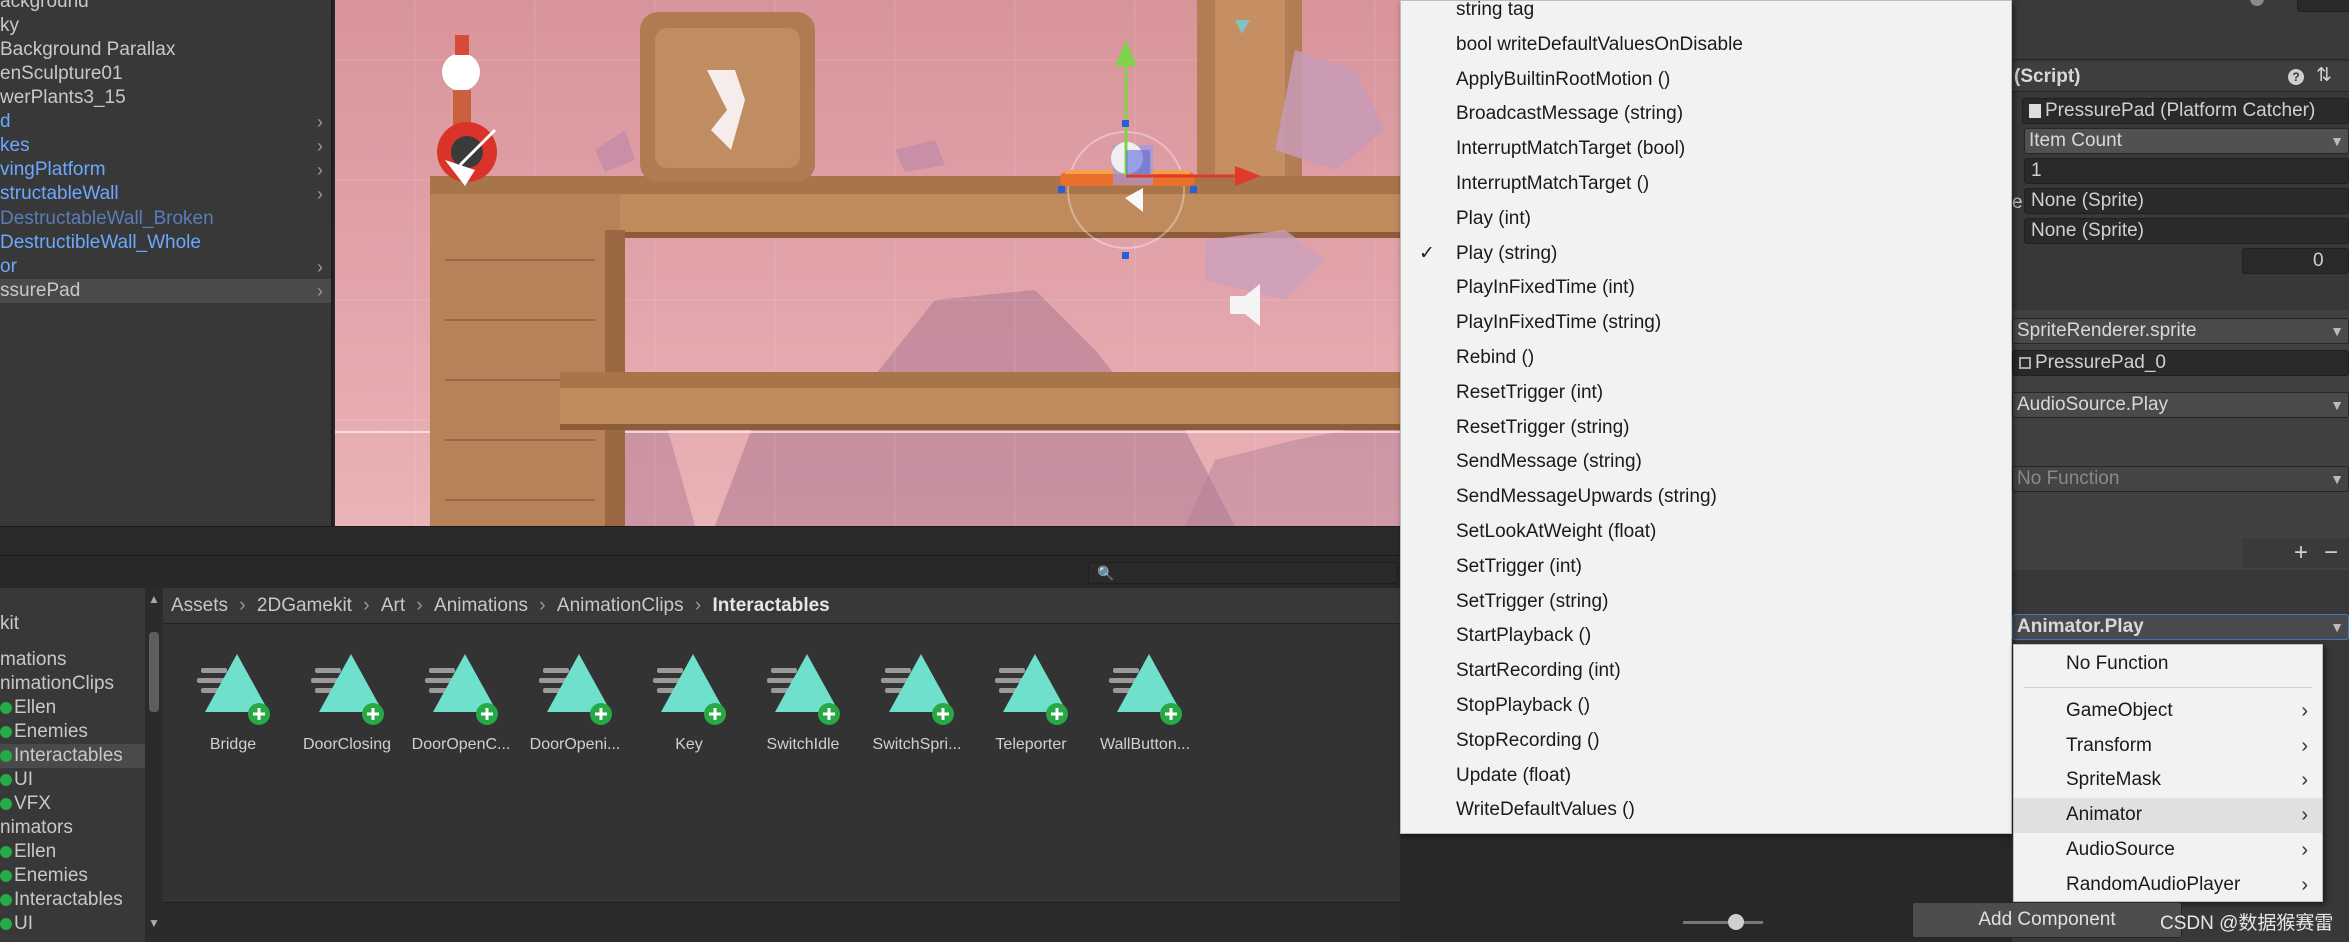  I want to click on breadcrumb-item: 2DGamekit, so click(304, 605).